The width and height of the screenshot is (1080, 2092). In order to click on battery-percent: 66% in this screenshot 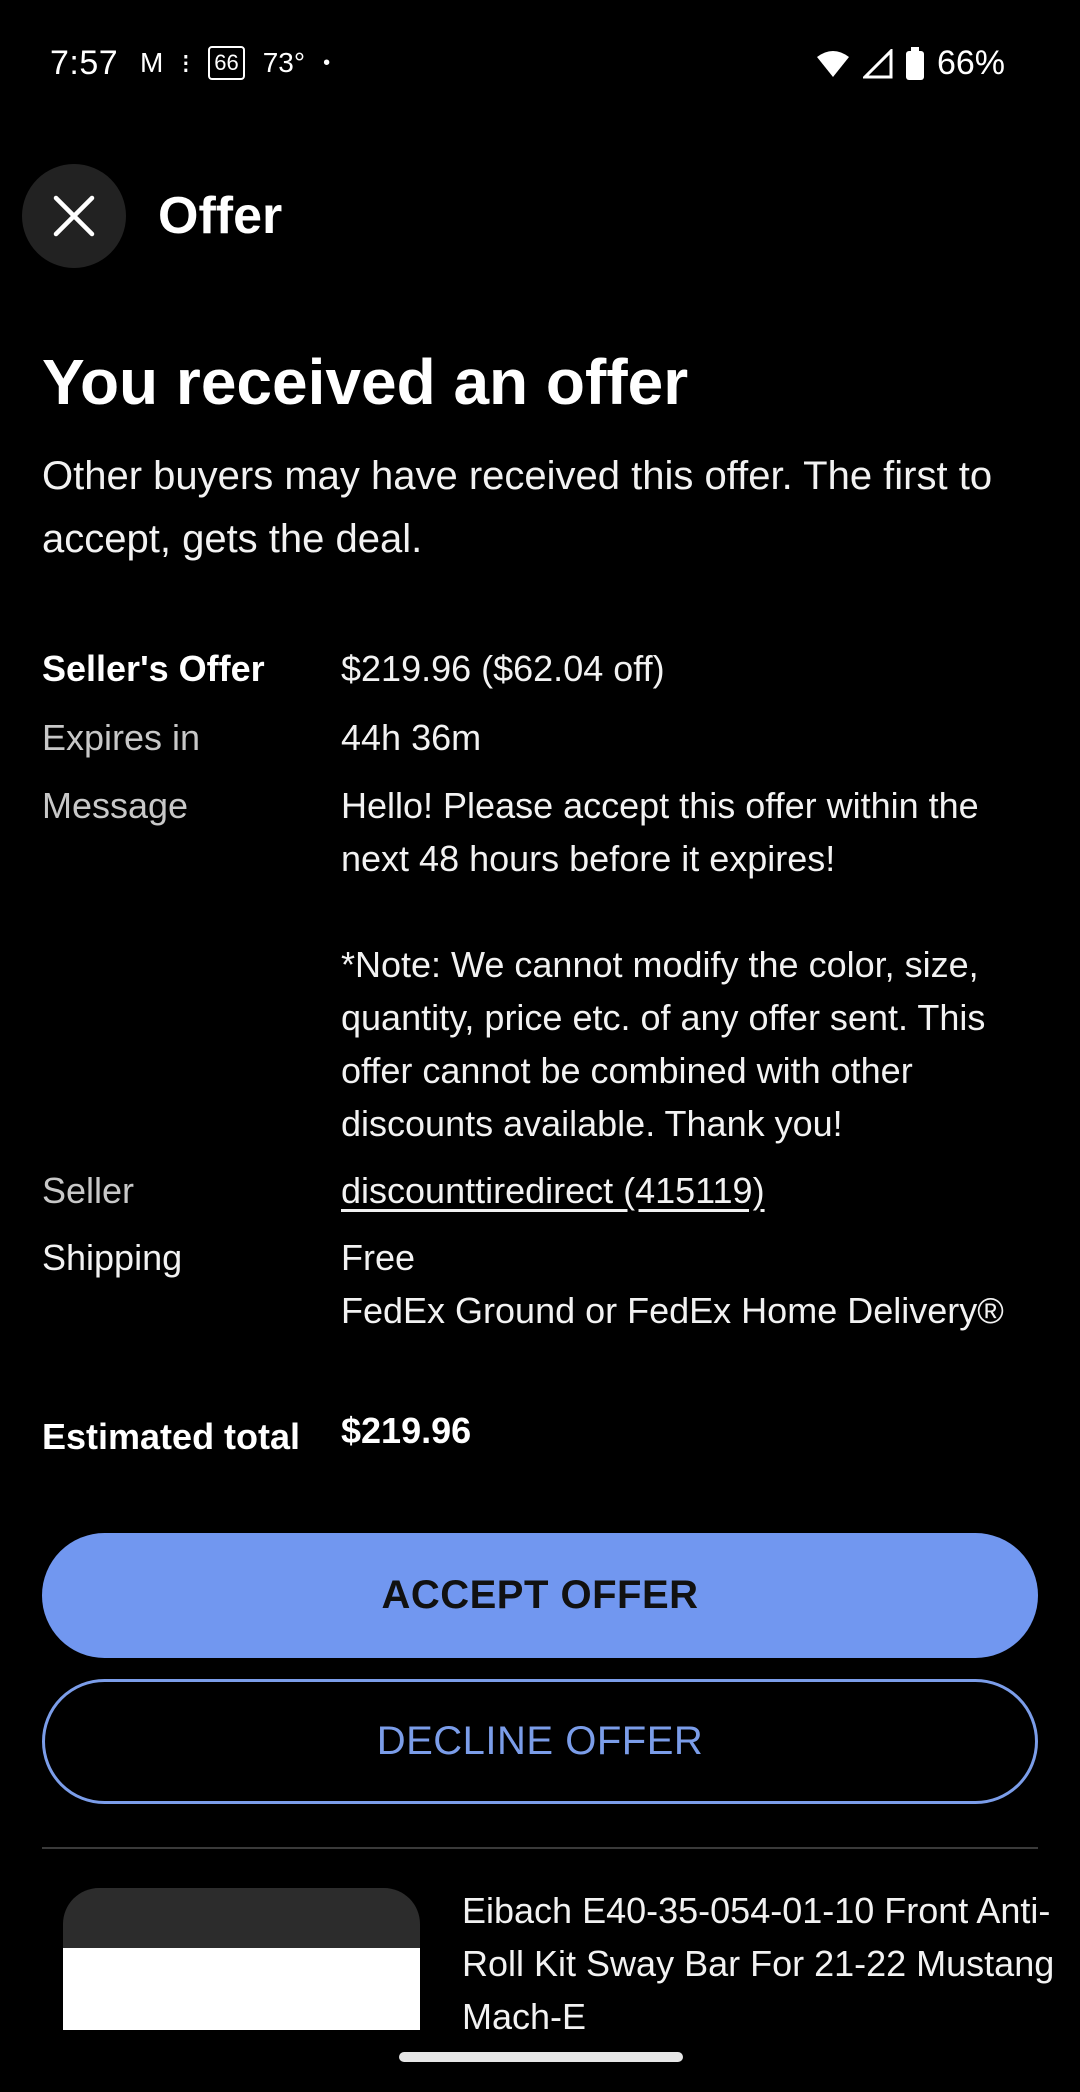, I will do `click(970, 63)`.